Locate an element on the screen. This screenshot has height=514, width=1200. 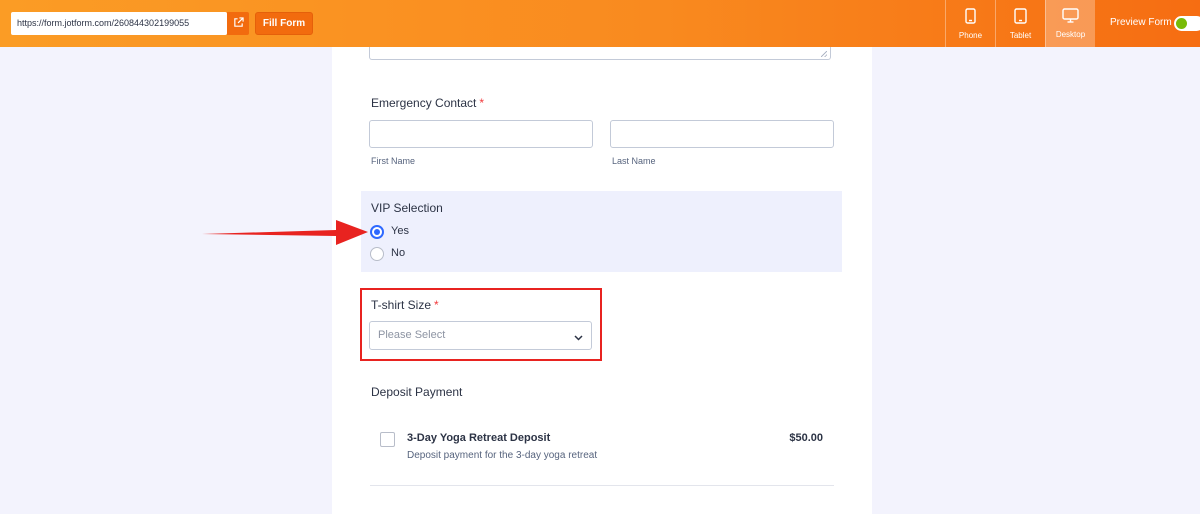
resize-grip-icon is located at coordinates (824, 54).